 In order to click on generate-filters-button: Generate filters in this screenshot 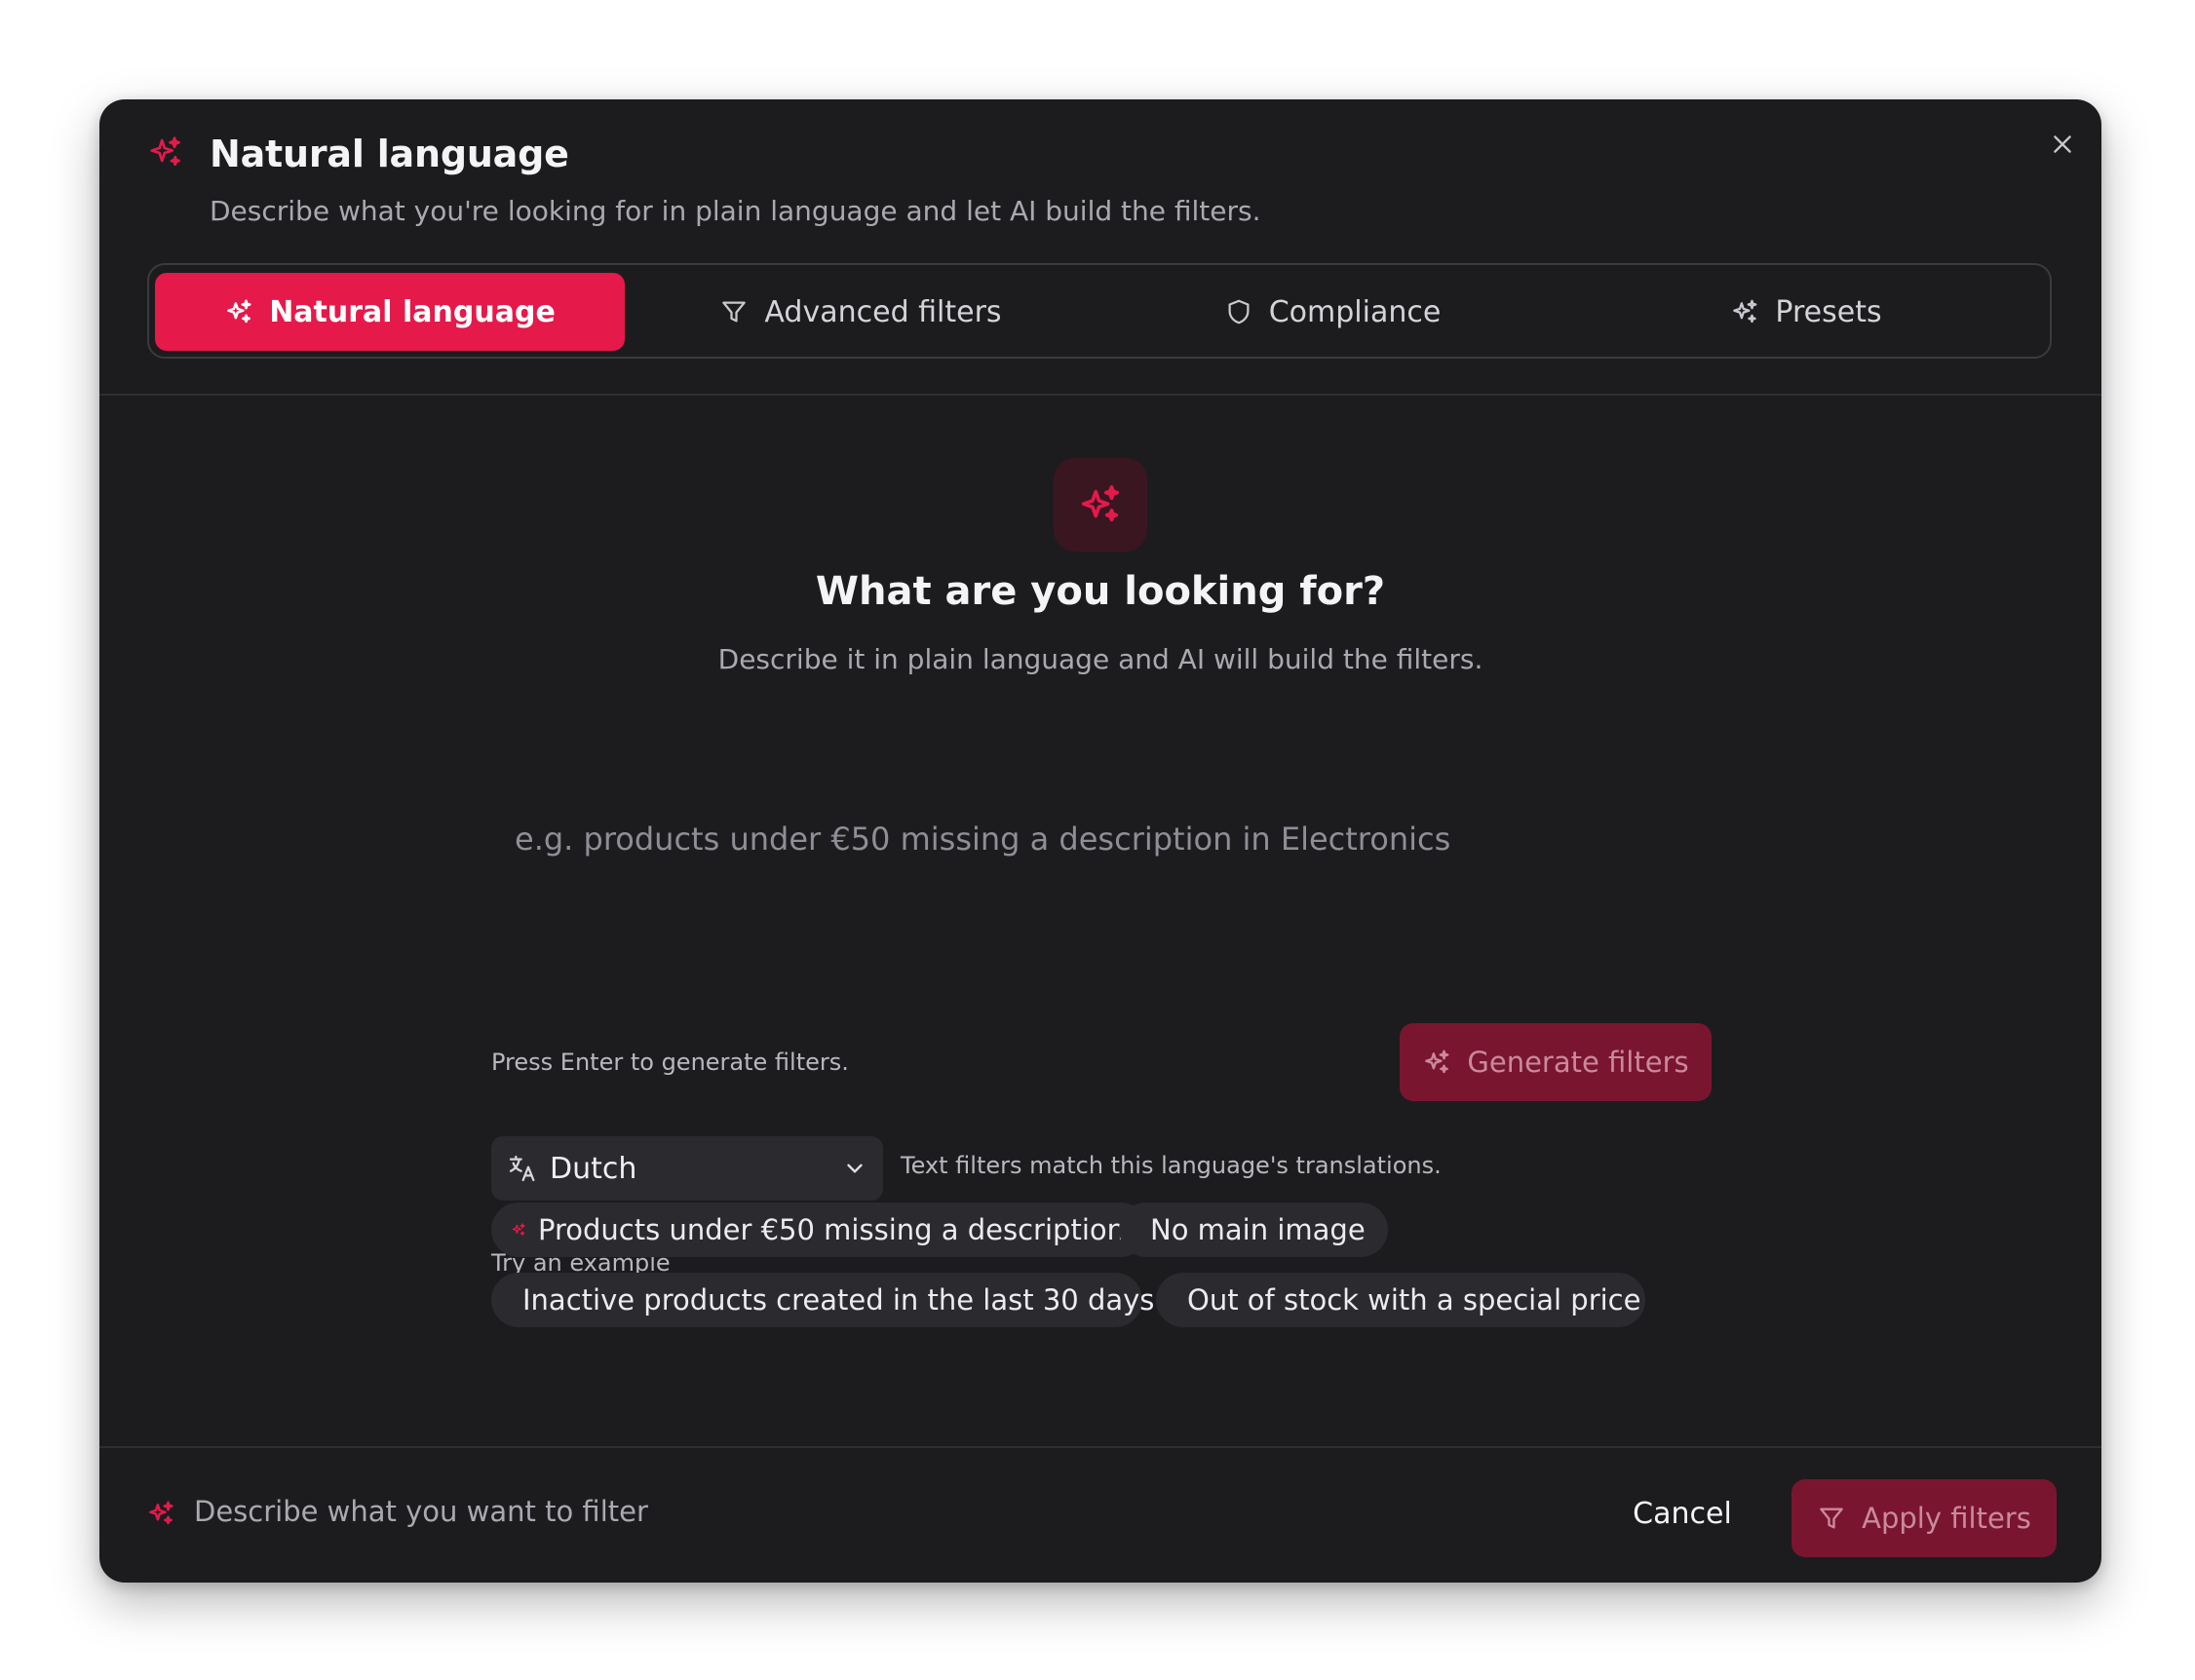, I will do `click(1556, 1062)`.